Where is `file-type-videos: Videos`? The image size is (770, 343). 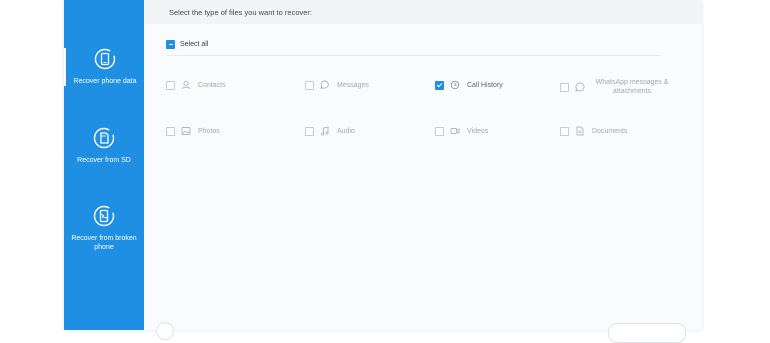
file-type-videos: Videos is located at coordinates (461, 131).